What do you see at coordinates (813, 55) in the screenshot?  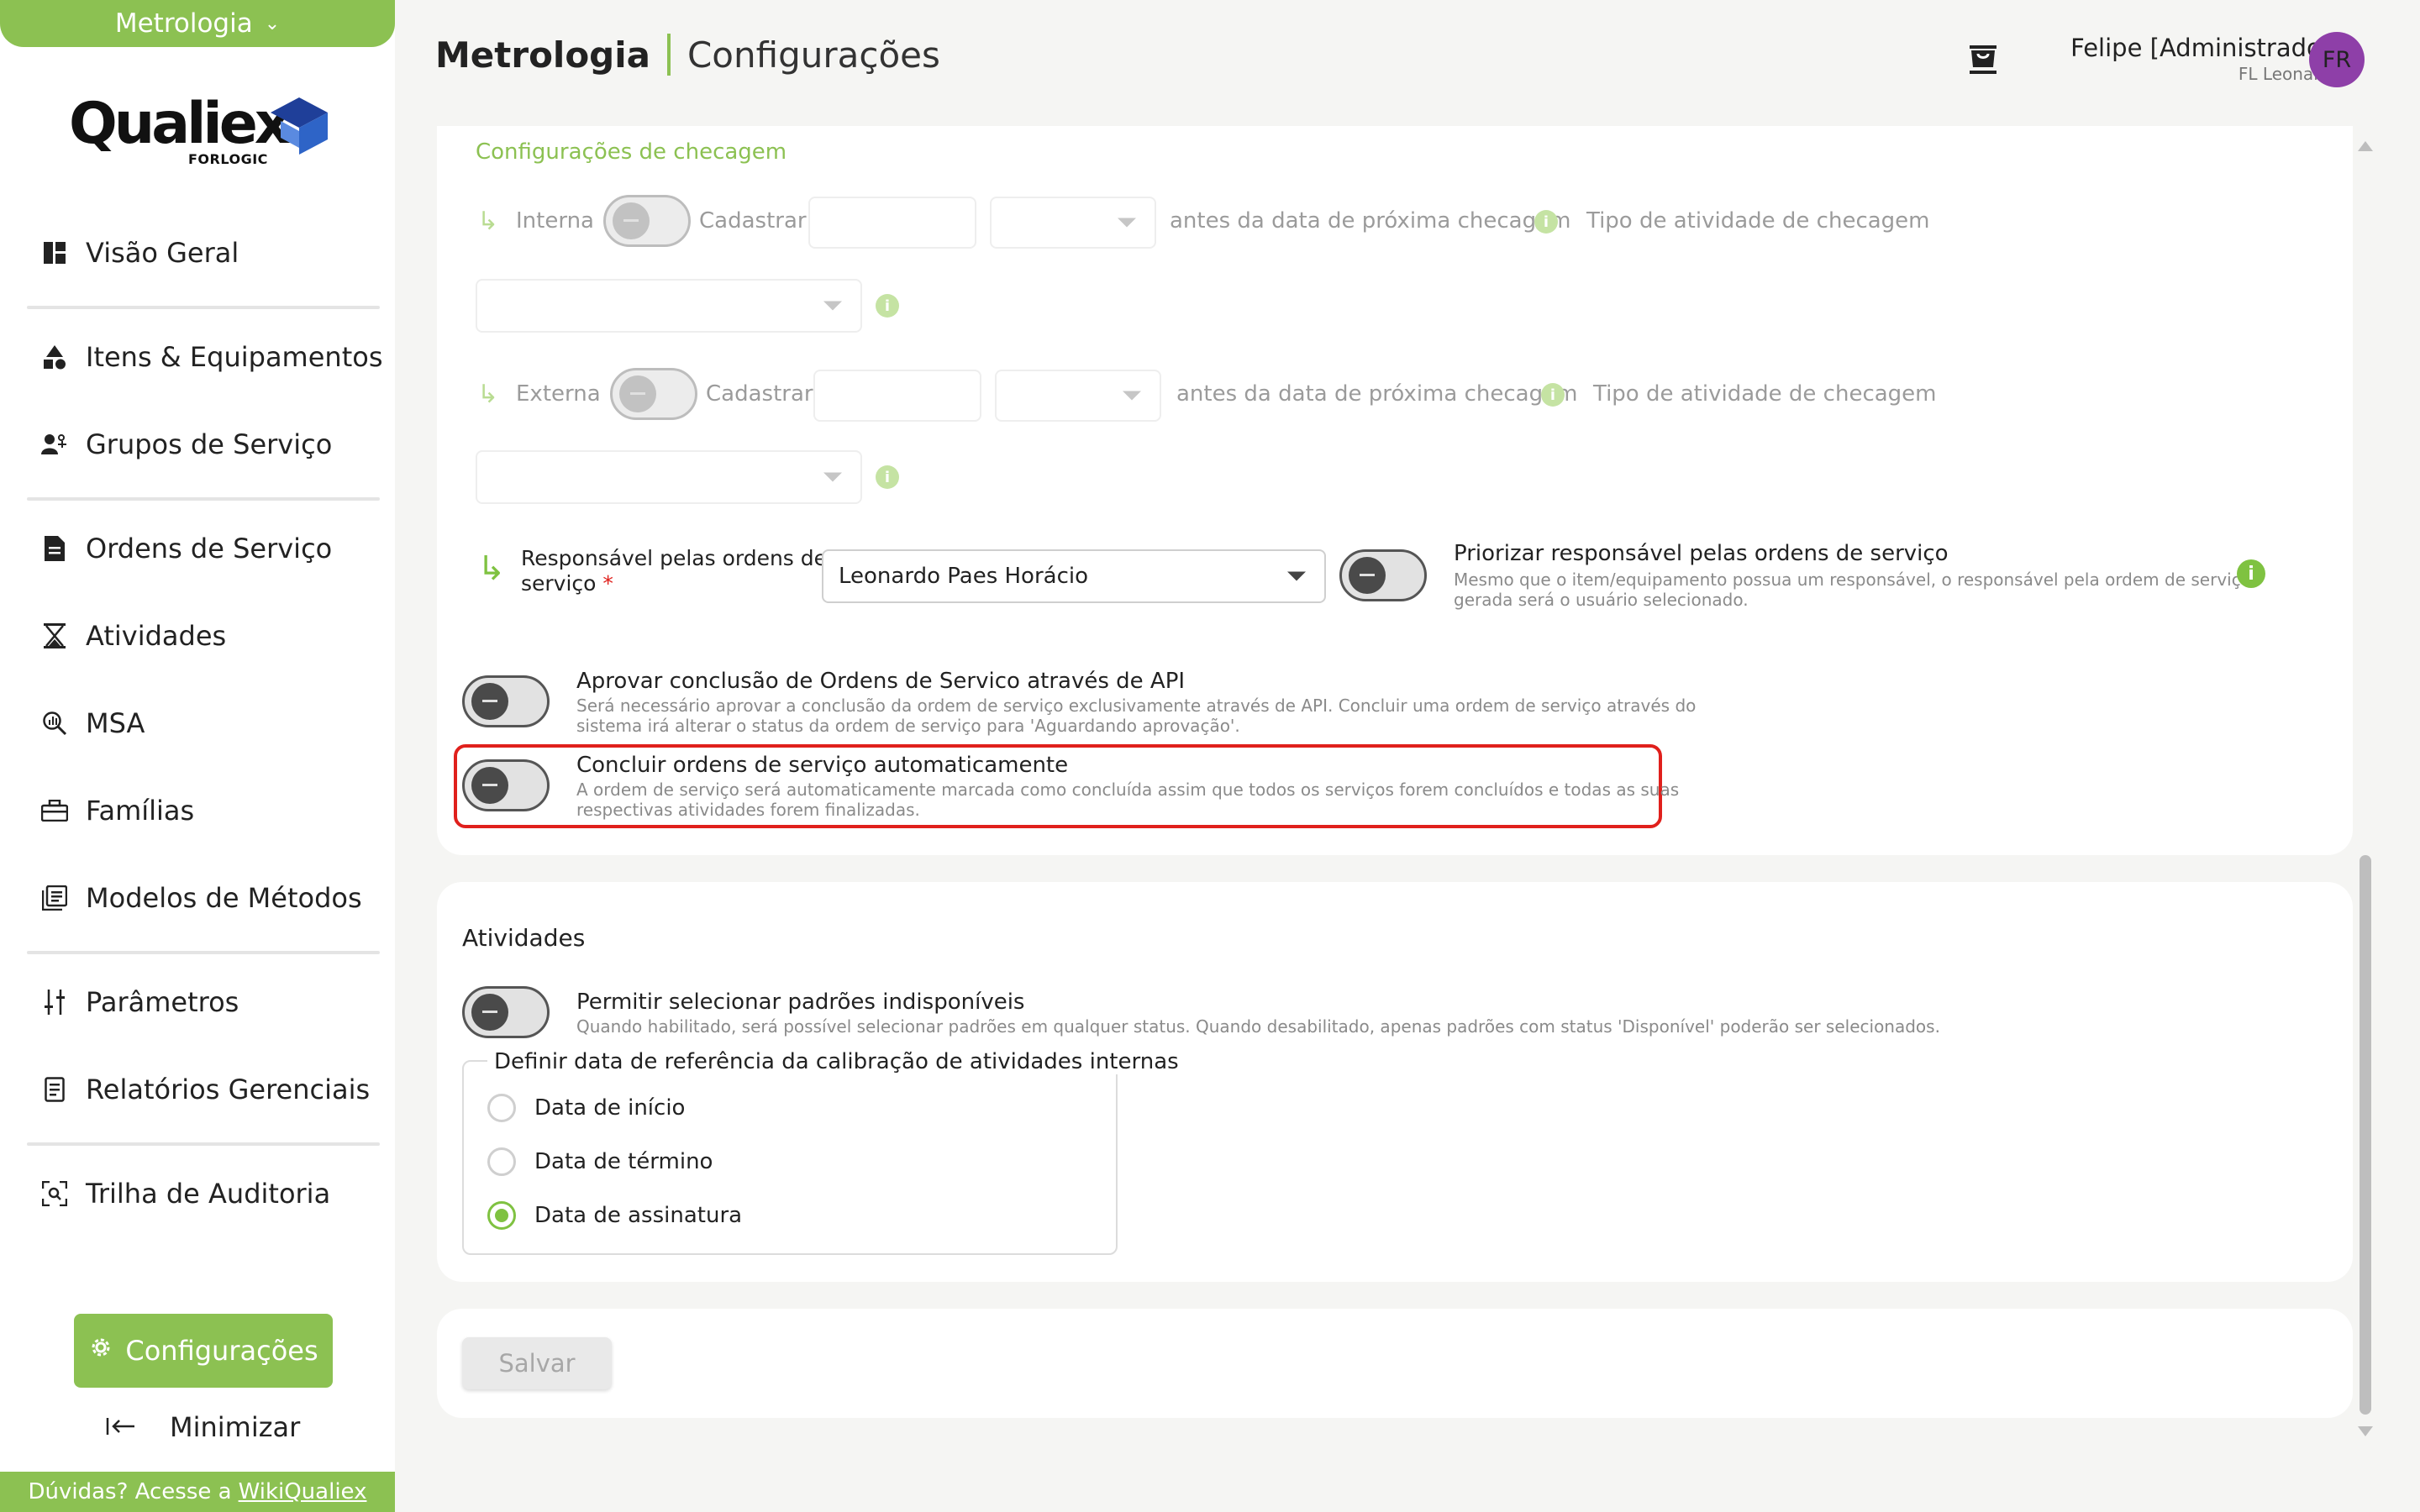 I see `page-name: Configurações` at bounding box center [813, 55].